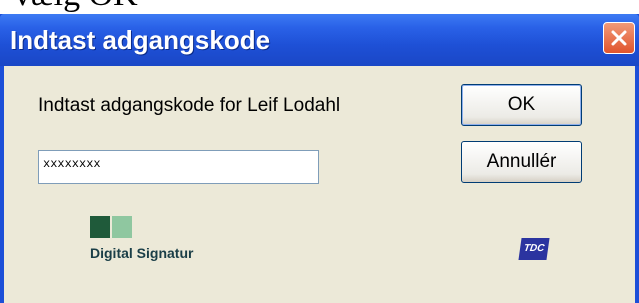  Describe the element at coordinates (142, 253) in the screenshot. I see `digital-signatur-text: Digital Signatur` at that location.